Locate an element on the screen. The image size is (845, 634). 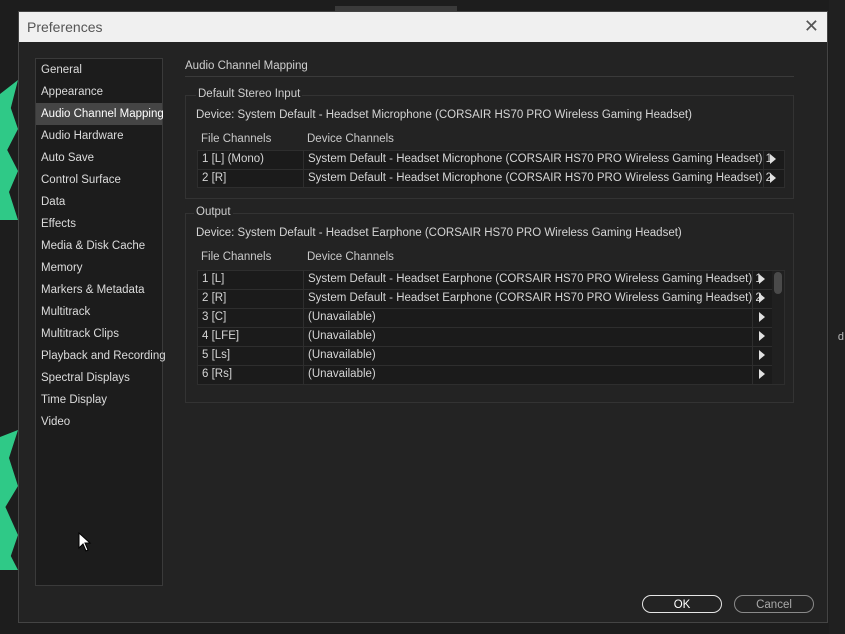
scrollbar-thumb is located at coordinates (778, 283).